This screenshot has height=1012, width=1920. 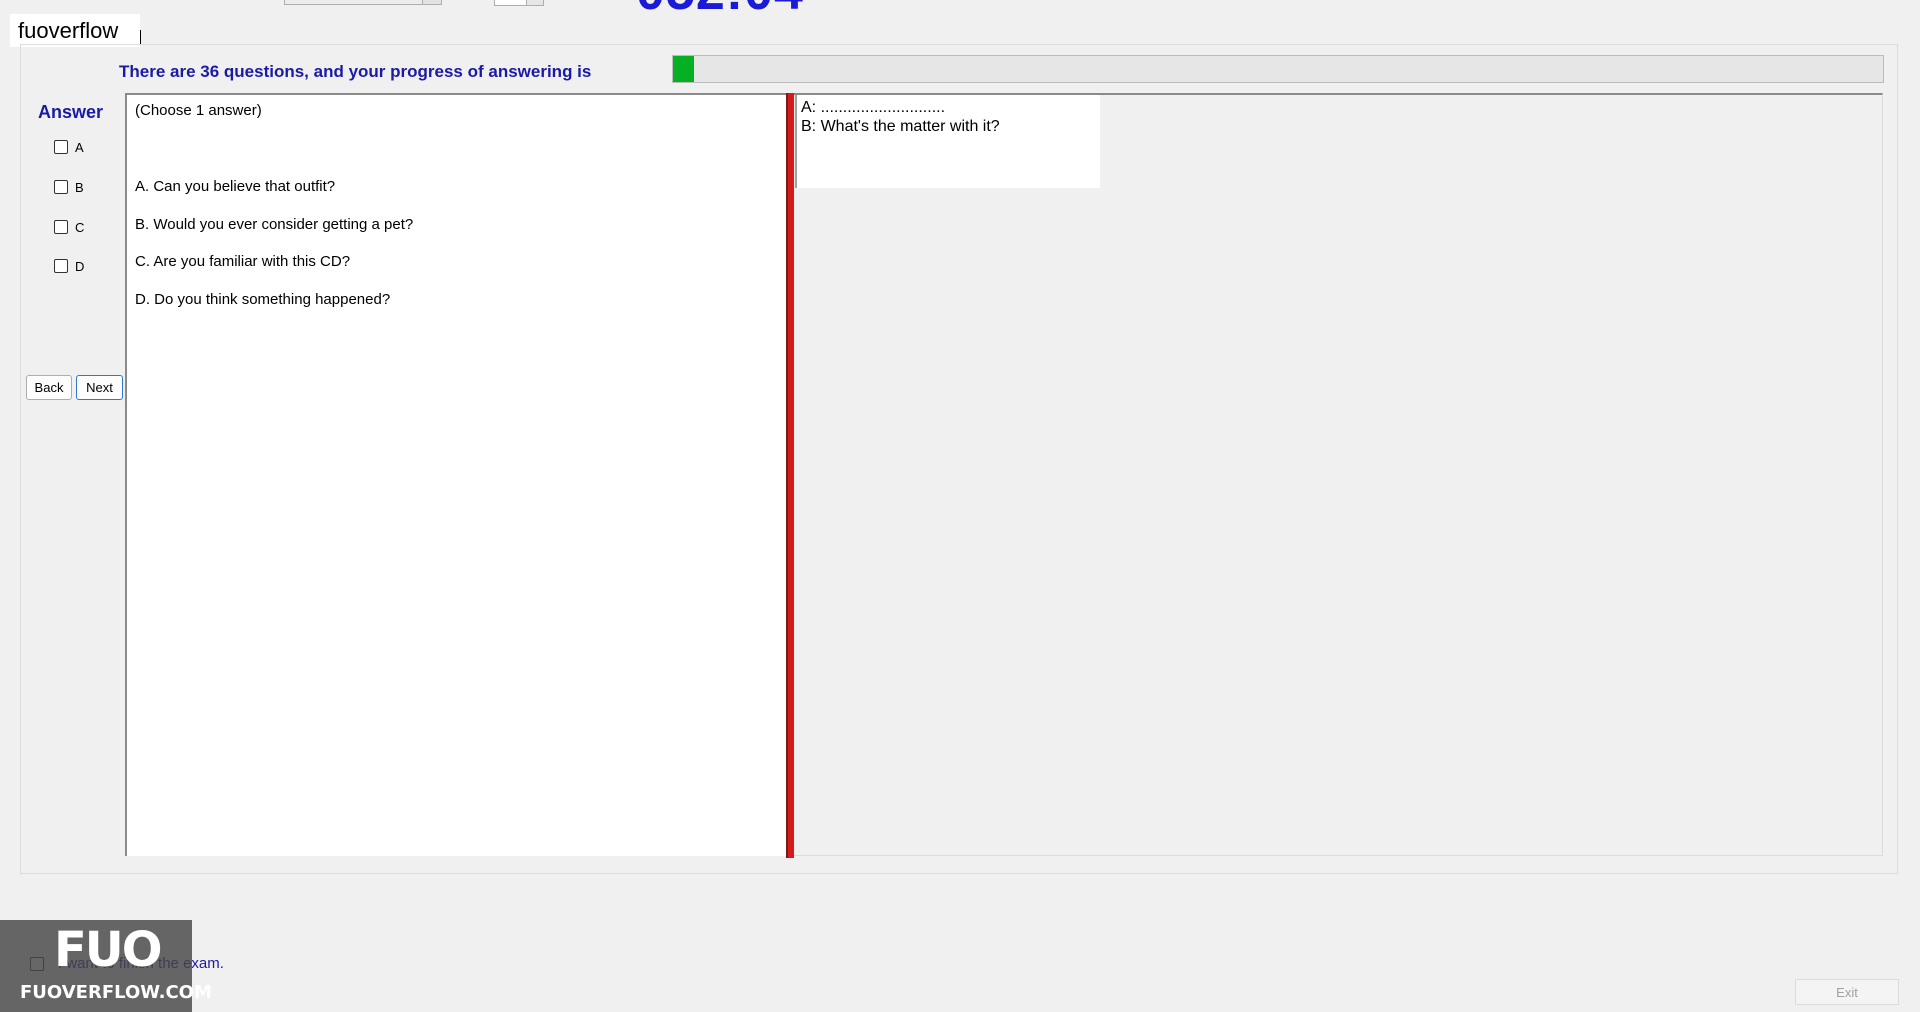 What do you see at coordinates (116, 992) in the screenshot?
I see `logo-text: FUOVERFLOW.COM` at bounding box center [116, 992].